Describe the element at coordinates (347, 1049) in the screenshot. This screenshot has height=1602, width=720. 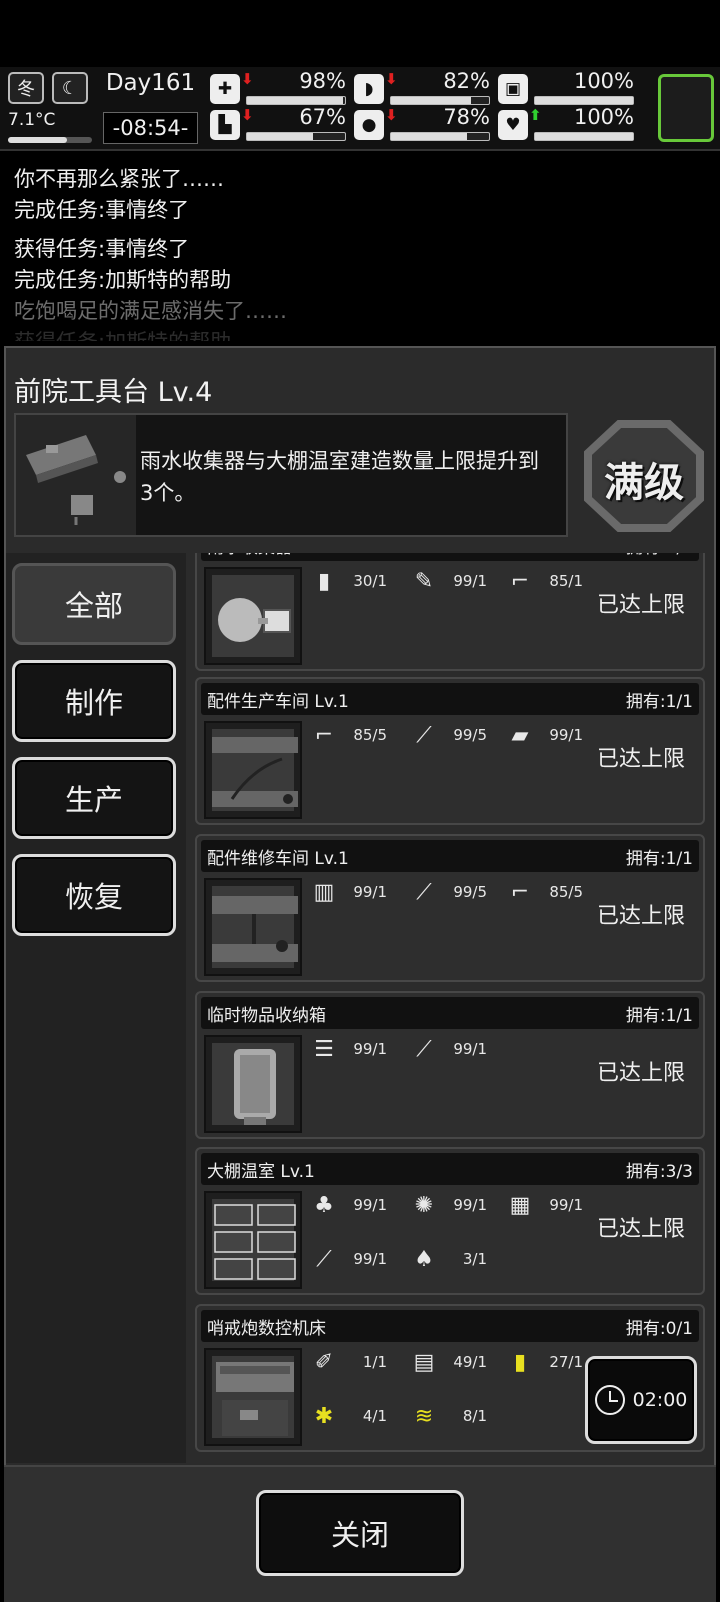
I see `material-requirement: ☰ 99/1` at that location.